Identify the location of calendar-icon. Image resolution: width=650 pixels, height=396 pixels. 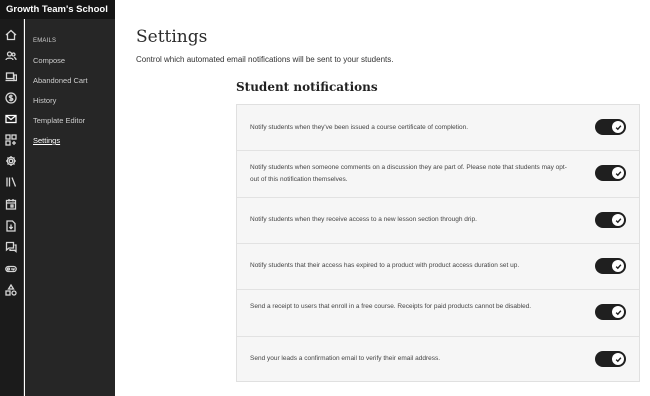
(11, 204).